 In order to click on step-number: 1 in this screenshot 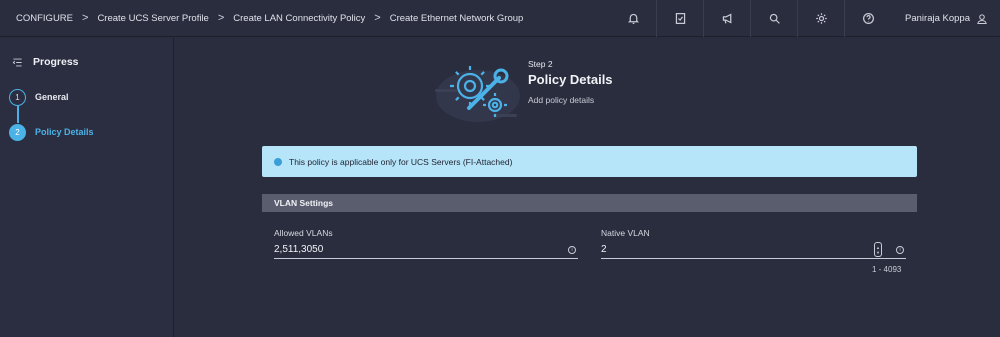, I will do `click(17, 97)`.